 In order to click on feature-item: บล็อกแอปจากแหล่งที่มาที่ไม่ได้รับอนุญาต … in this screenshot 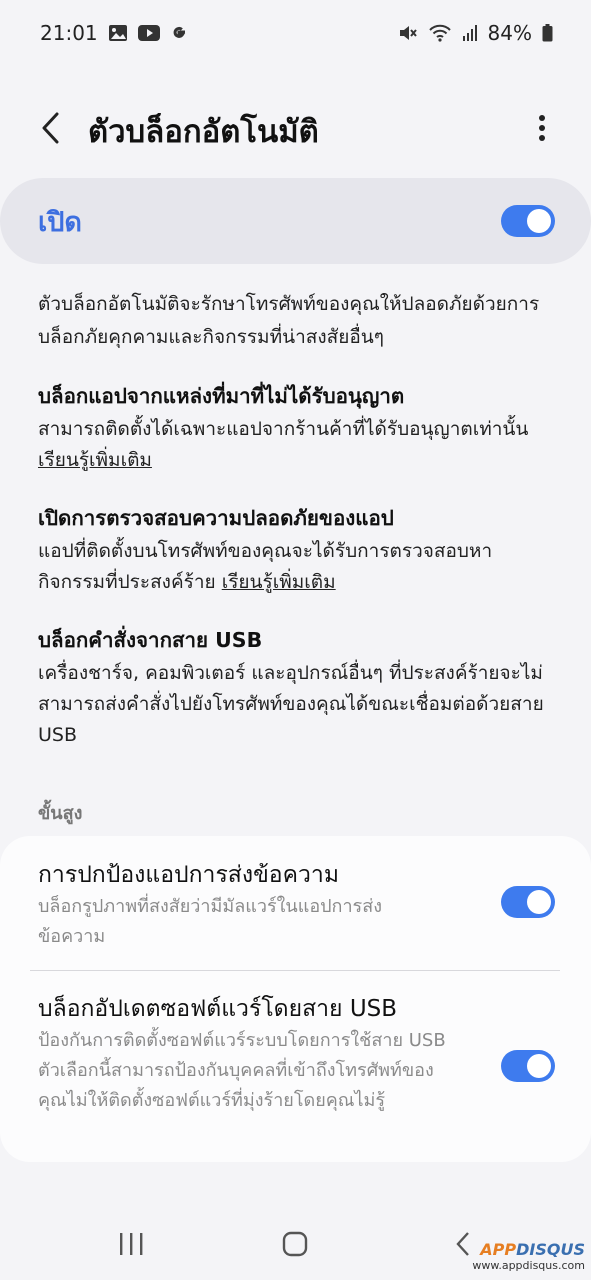, I will do `click(298, 427)`.